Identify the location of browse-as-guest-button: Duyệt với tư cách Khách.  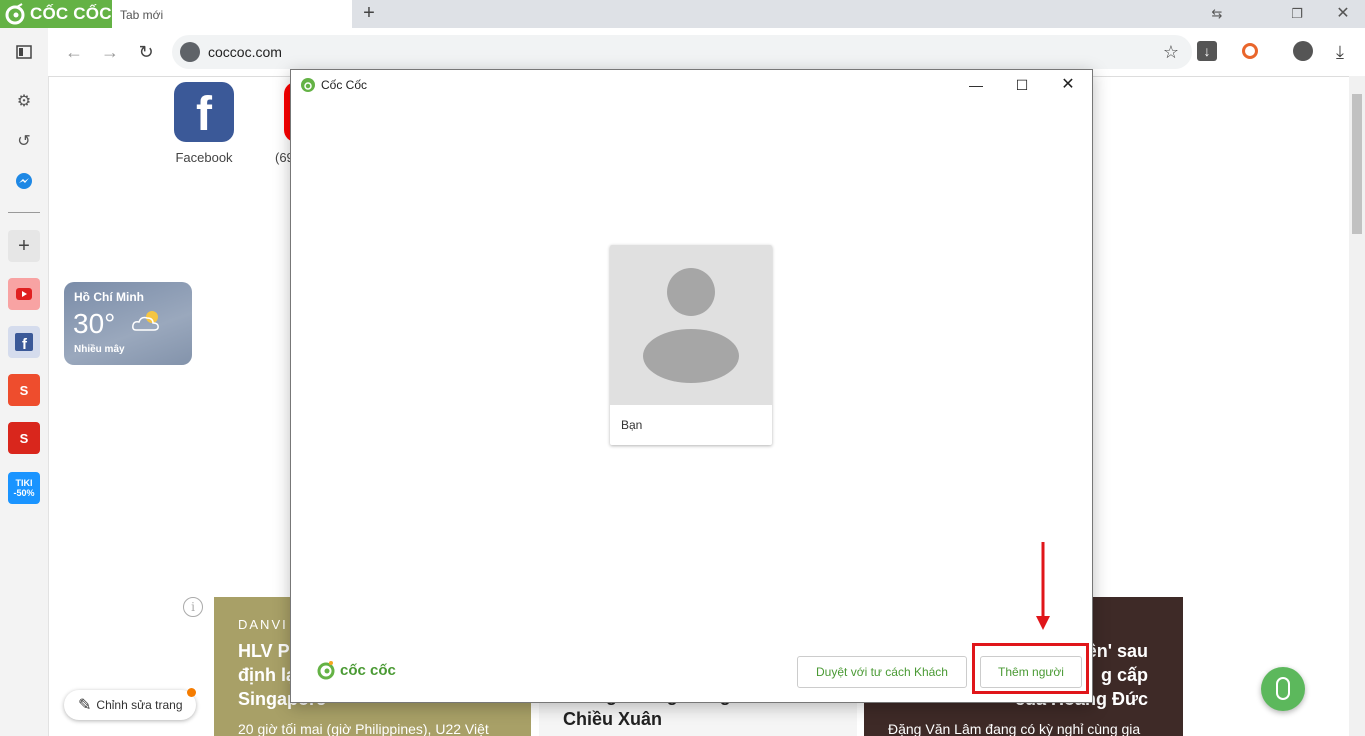
(882, 672).